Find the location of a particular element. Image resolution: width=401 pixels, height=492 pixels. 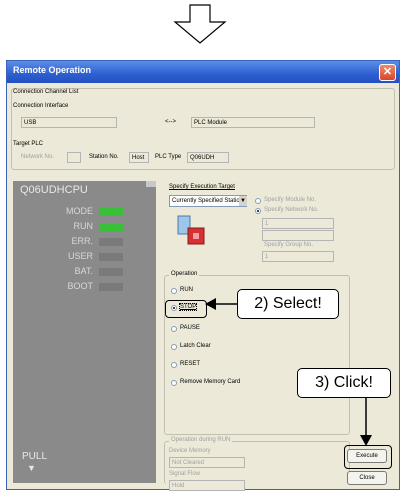

pull-arrow-icon: ▼ is located at coordinates (31, 468).